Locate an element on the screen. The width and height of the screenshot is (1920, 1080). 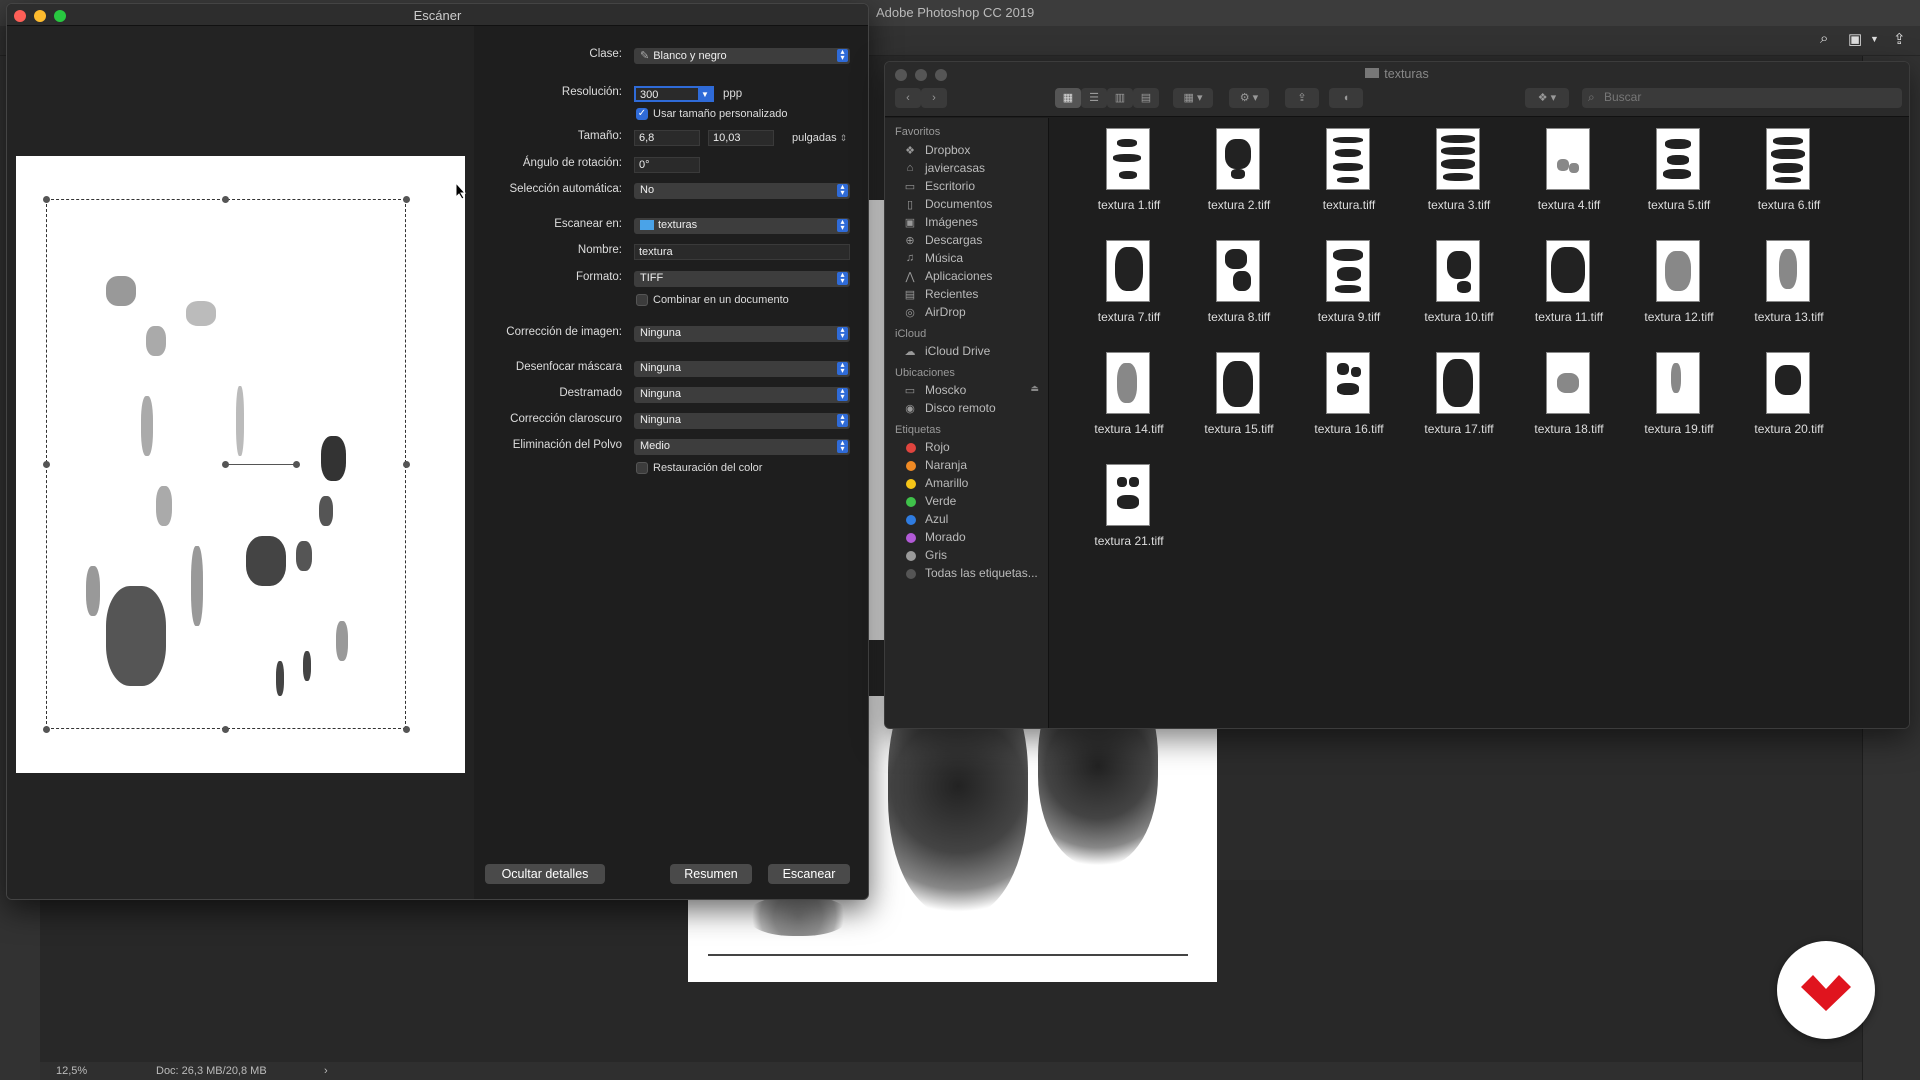
seleccion-row: Selección automática: No ▴ ▾ is located at coordinates (671, 192).